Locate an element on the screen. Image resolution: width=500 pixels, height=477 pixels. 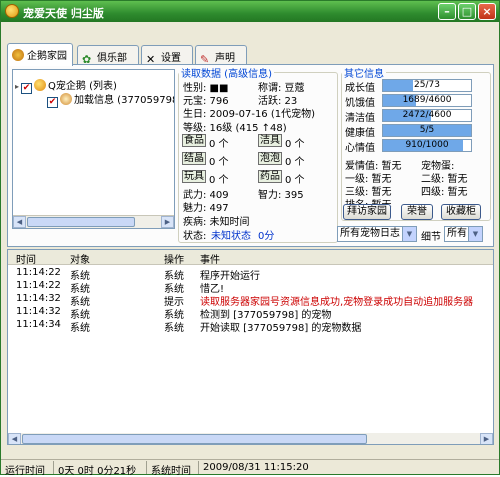
crystal-button: 结晶 is located at coordinates (194, 158).